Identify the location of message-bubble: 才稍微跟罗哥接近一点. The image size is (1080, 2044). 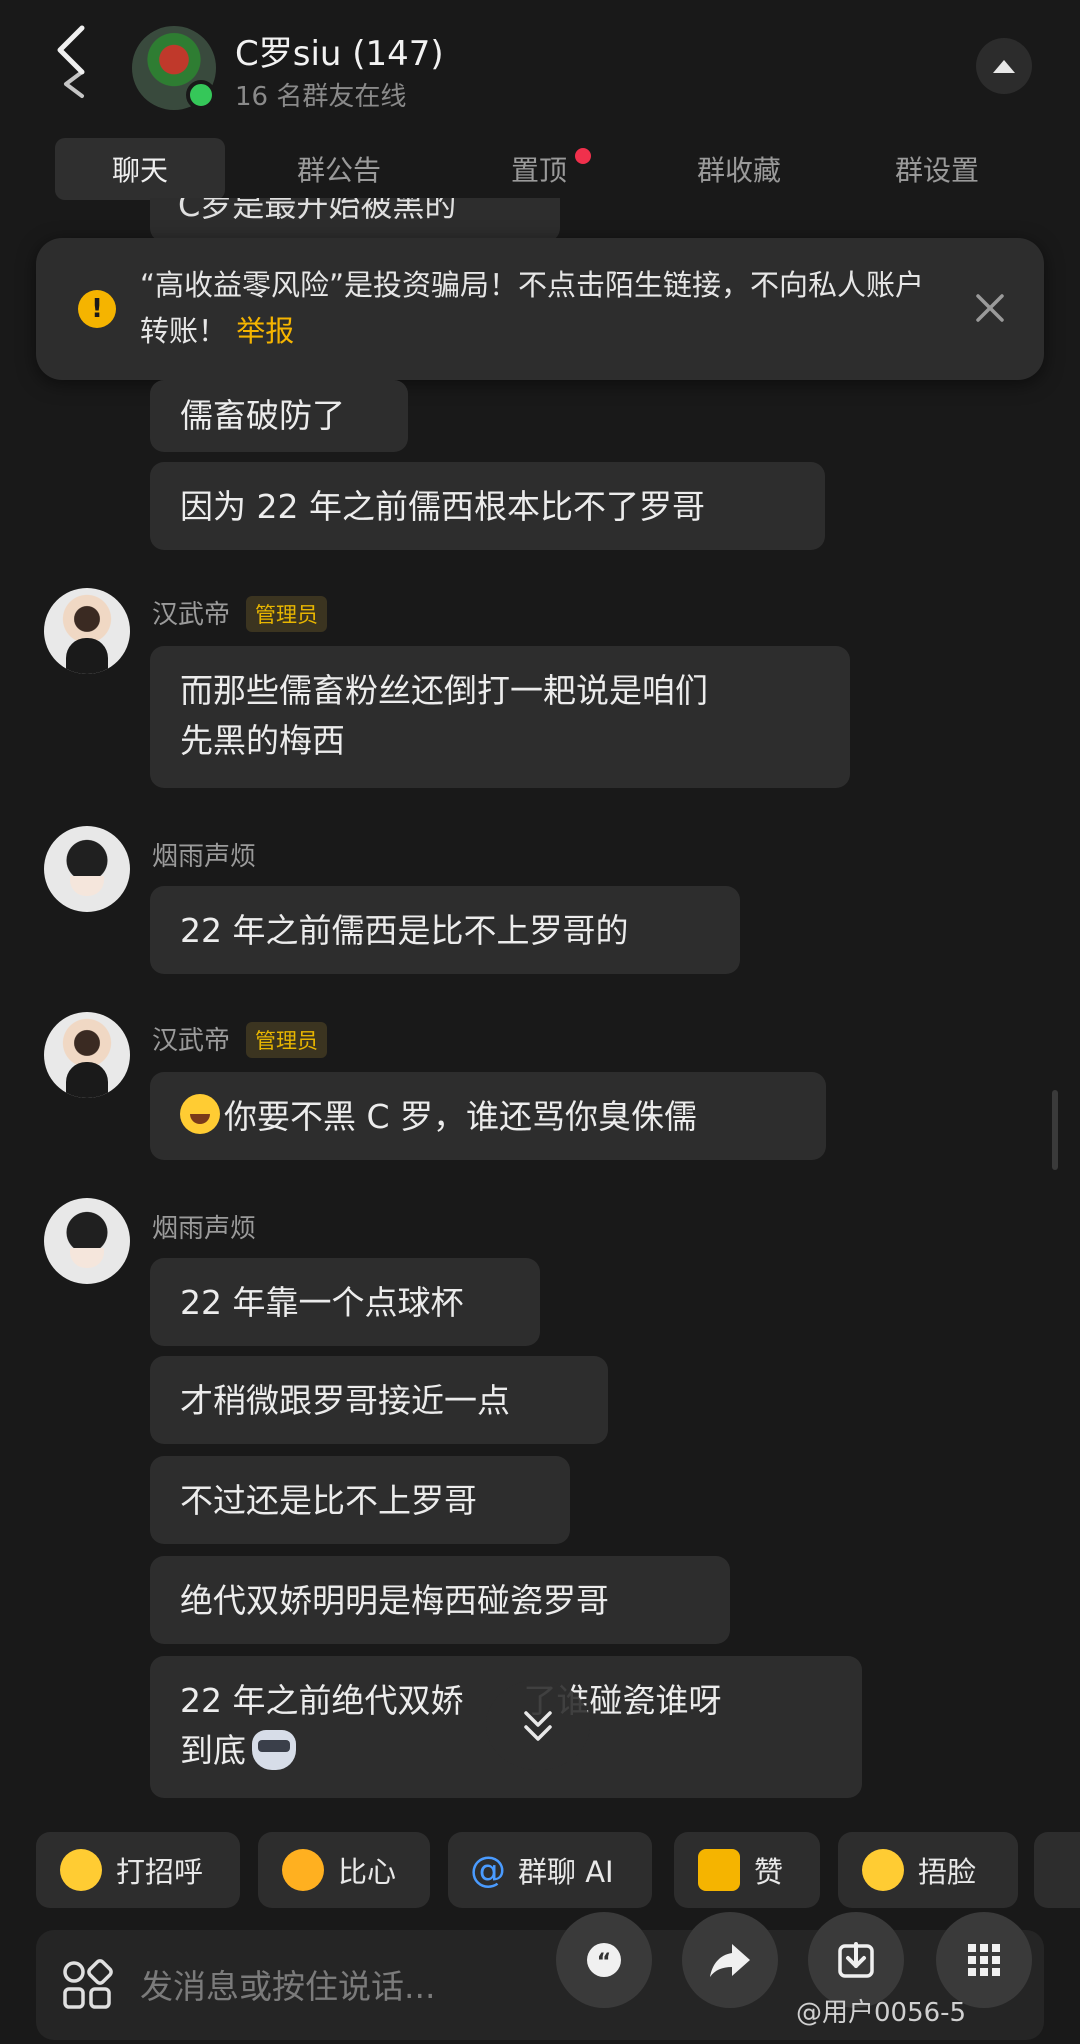
(379, 1400).